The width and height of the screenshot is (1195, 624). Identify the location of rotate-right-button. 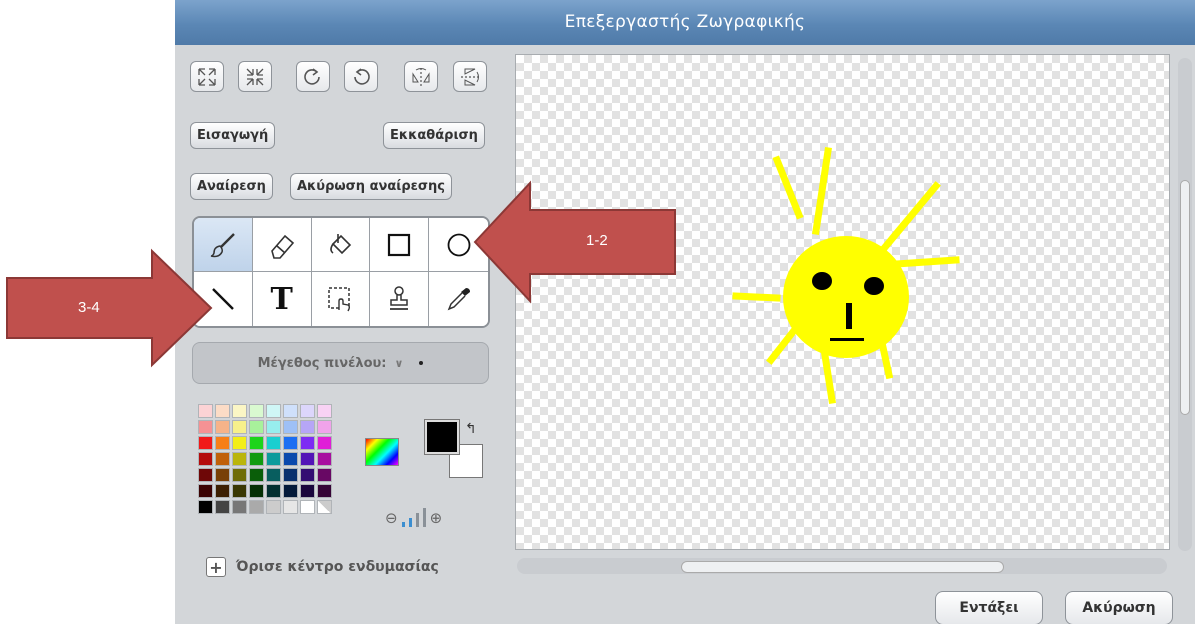
(361, 76).